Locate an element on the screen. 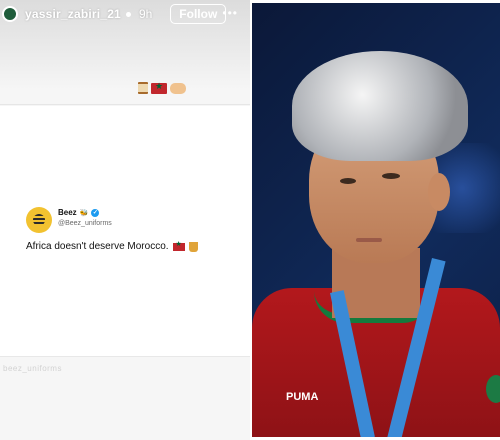  profile-avatar is located at coordinates (10, 14).